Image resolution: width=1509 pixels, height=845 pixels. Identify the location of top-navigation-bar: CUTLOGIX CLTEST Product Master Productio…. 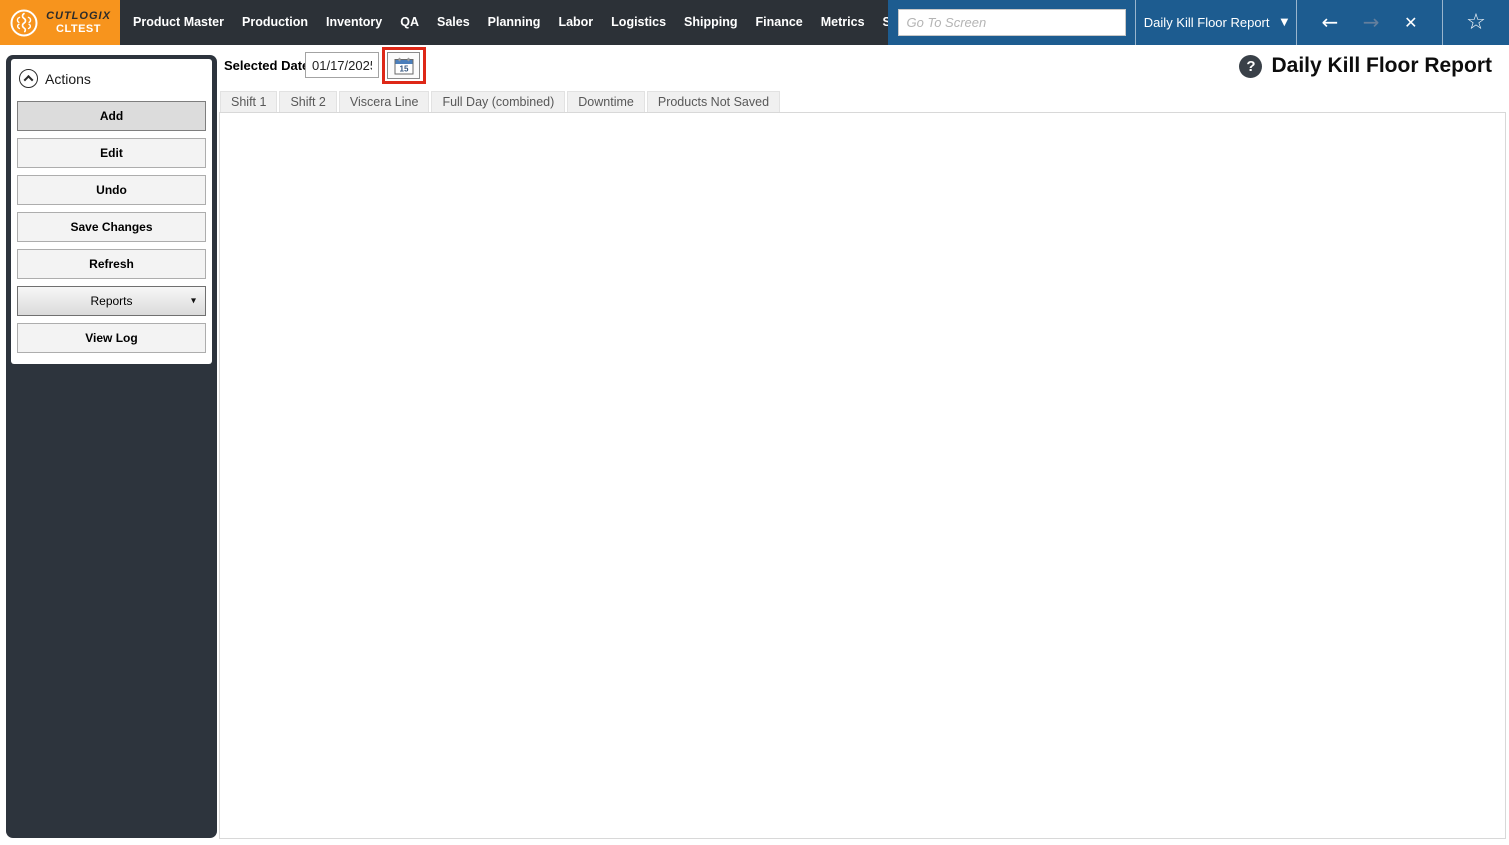
(754, 22).